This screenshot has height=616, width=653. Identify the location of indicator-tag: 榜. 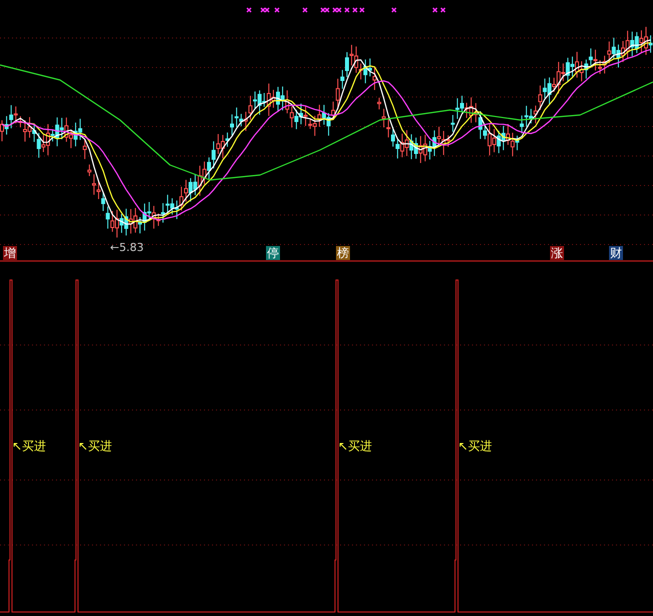
(343, 253).